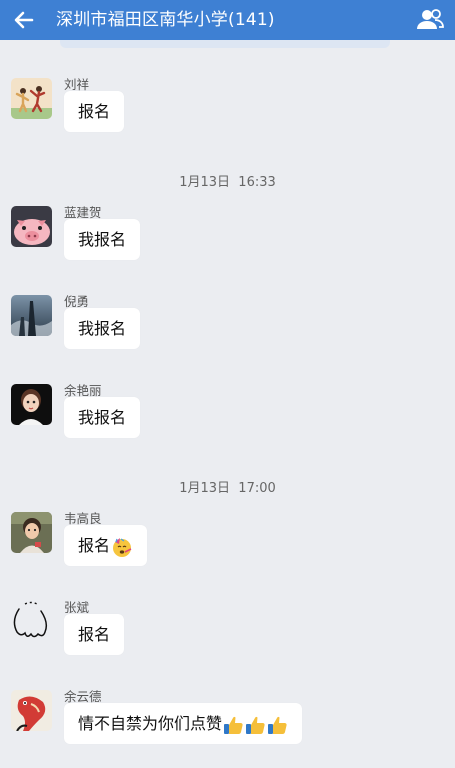 The height and width of the screenshot is (768, 455). I want to click on message-text: 情不自禁为你们点赞, so click(150, 723).